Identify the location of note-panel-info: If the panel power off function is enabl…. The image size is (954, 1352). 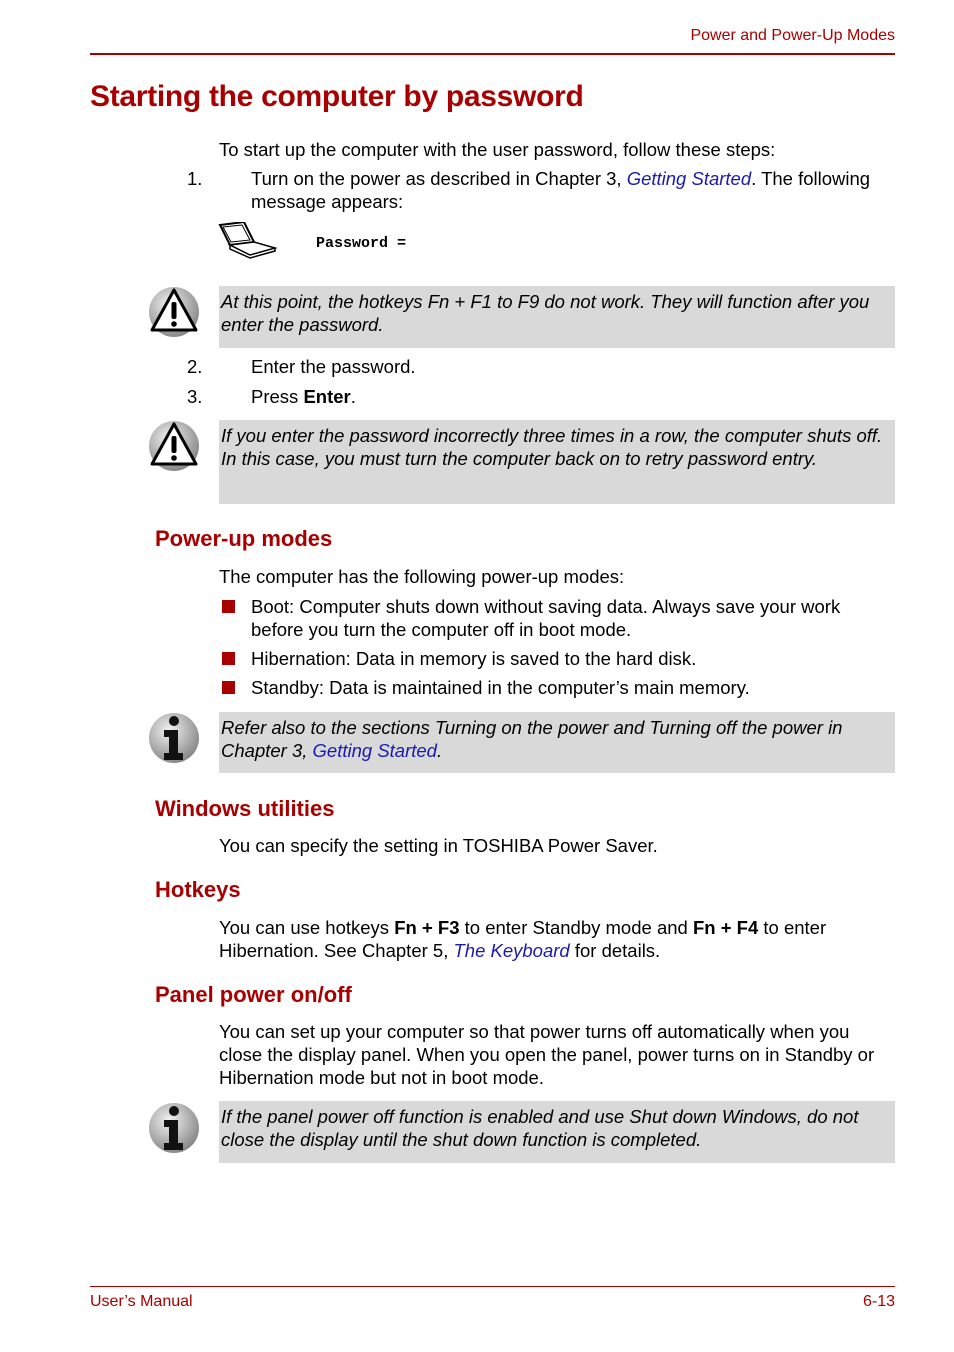
(557, 1132).